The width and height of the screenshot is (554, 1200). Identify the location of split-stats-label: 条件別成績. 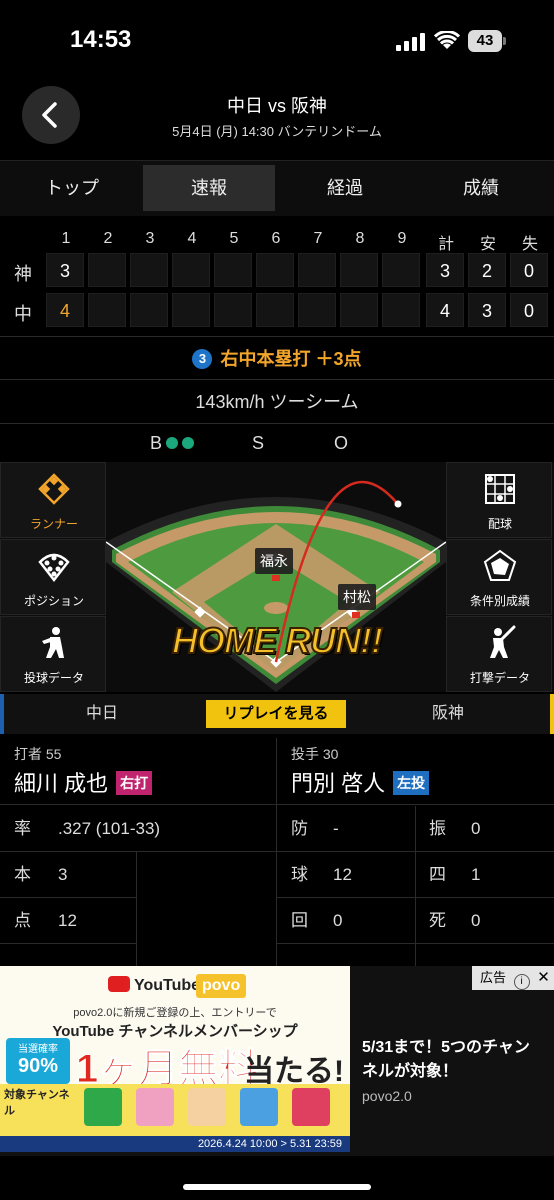
(499, 601).